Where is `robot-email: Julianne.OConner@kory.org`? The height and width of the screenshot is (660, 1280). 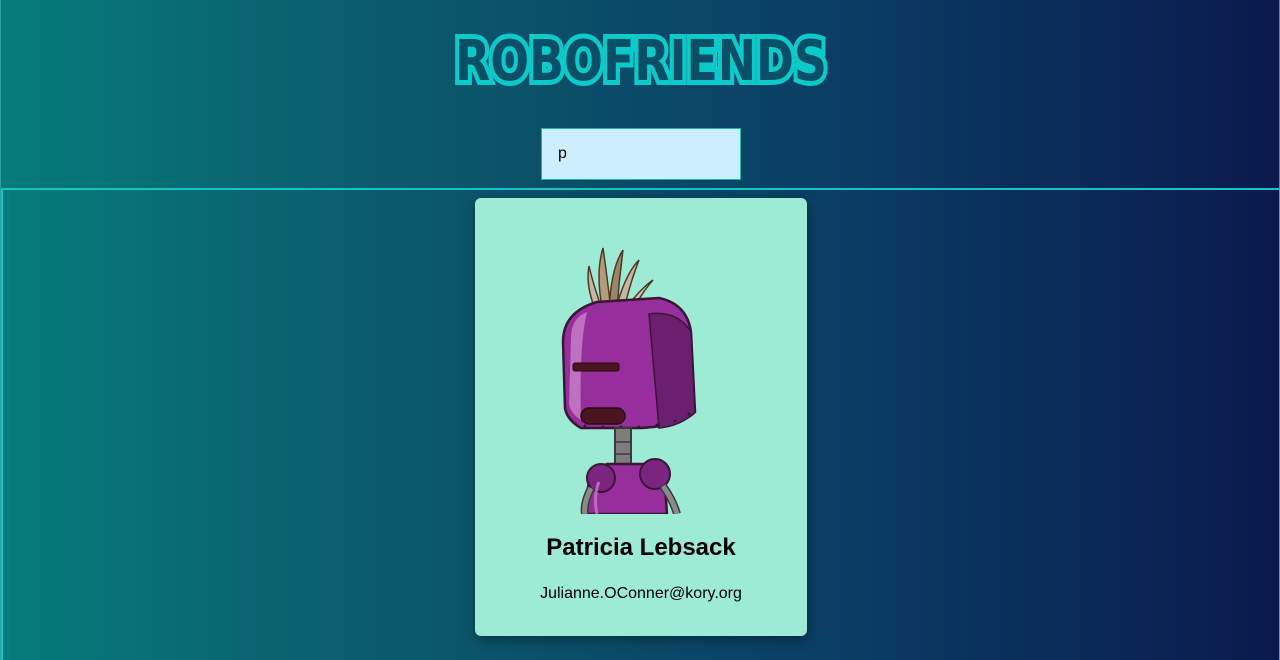
robot-email: Julianne.OConner@kory.org is located at coordinates (641, 593).